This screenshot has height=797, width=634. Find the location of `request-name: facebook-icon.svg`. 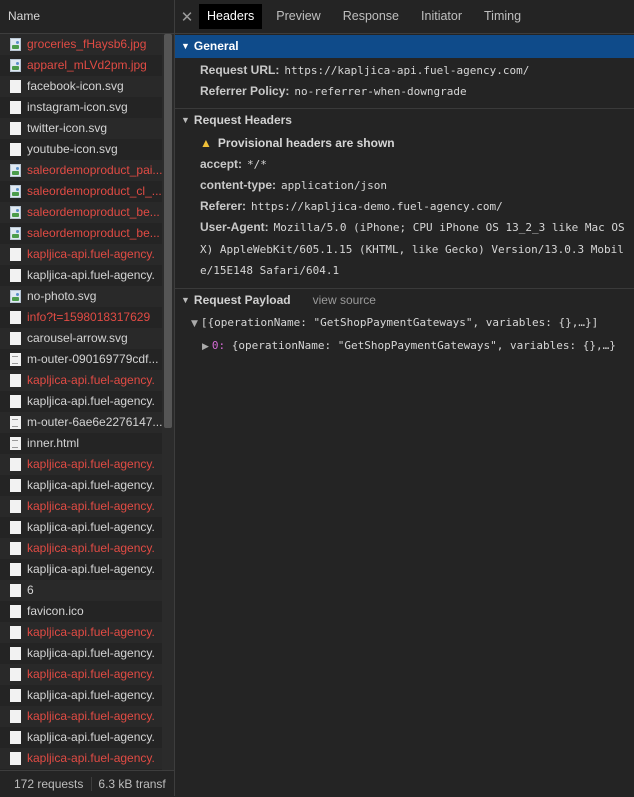

request-name: facebook-icon.svg is located at coordinates (75, 86).